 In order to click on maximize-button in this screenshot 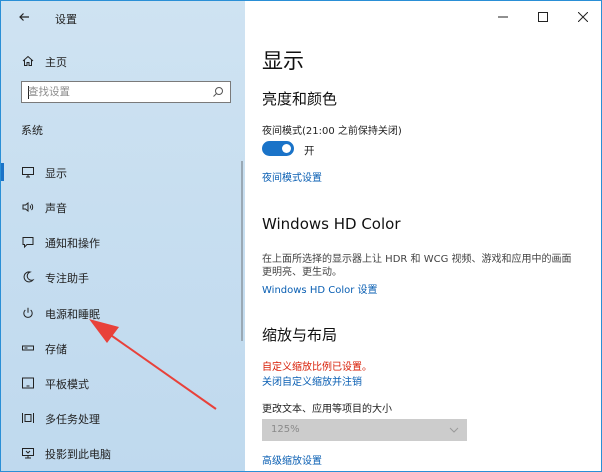, I will do `click(543, 17)`.